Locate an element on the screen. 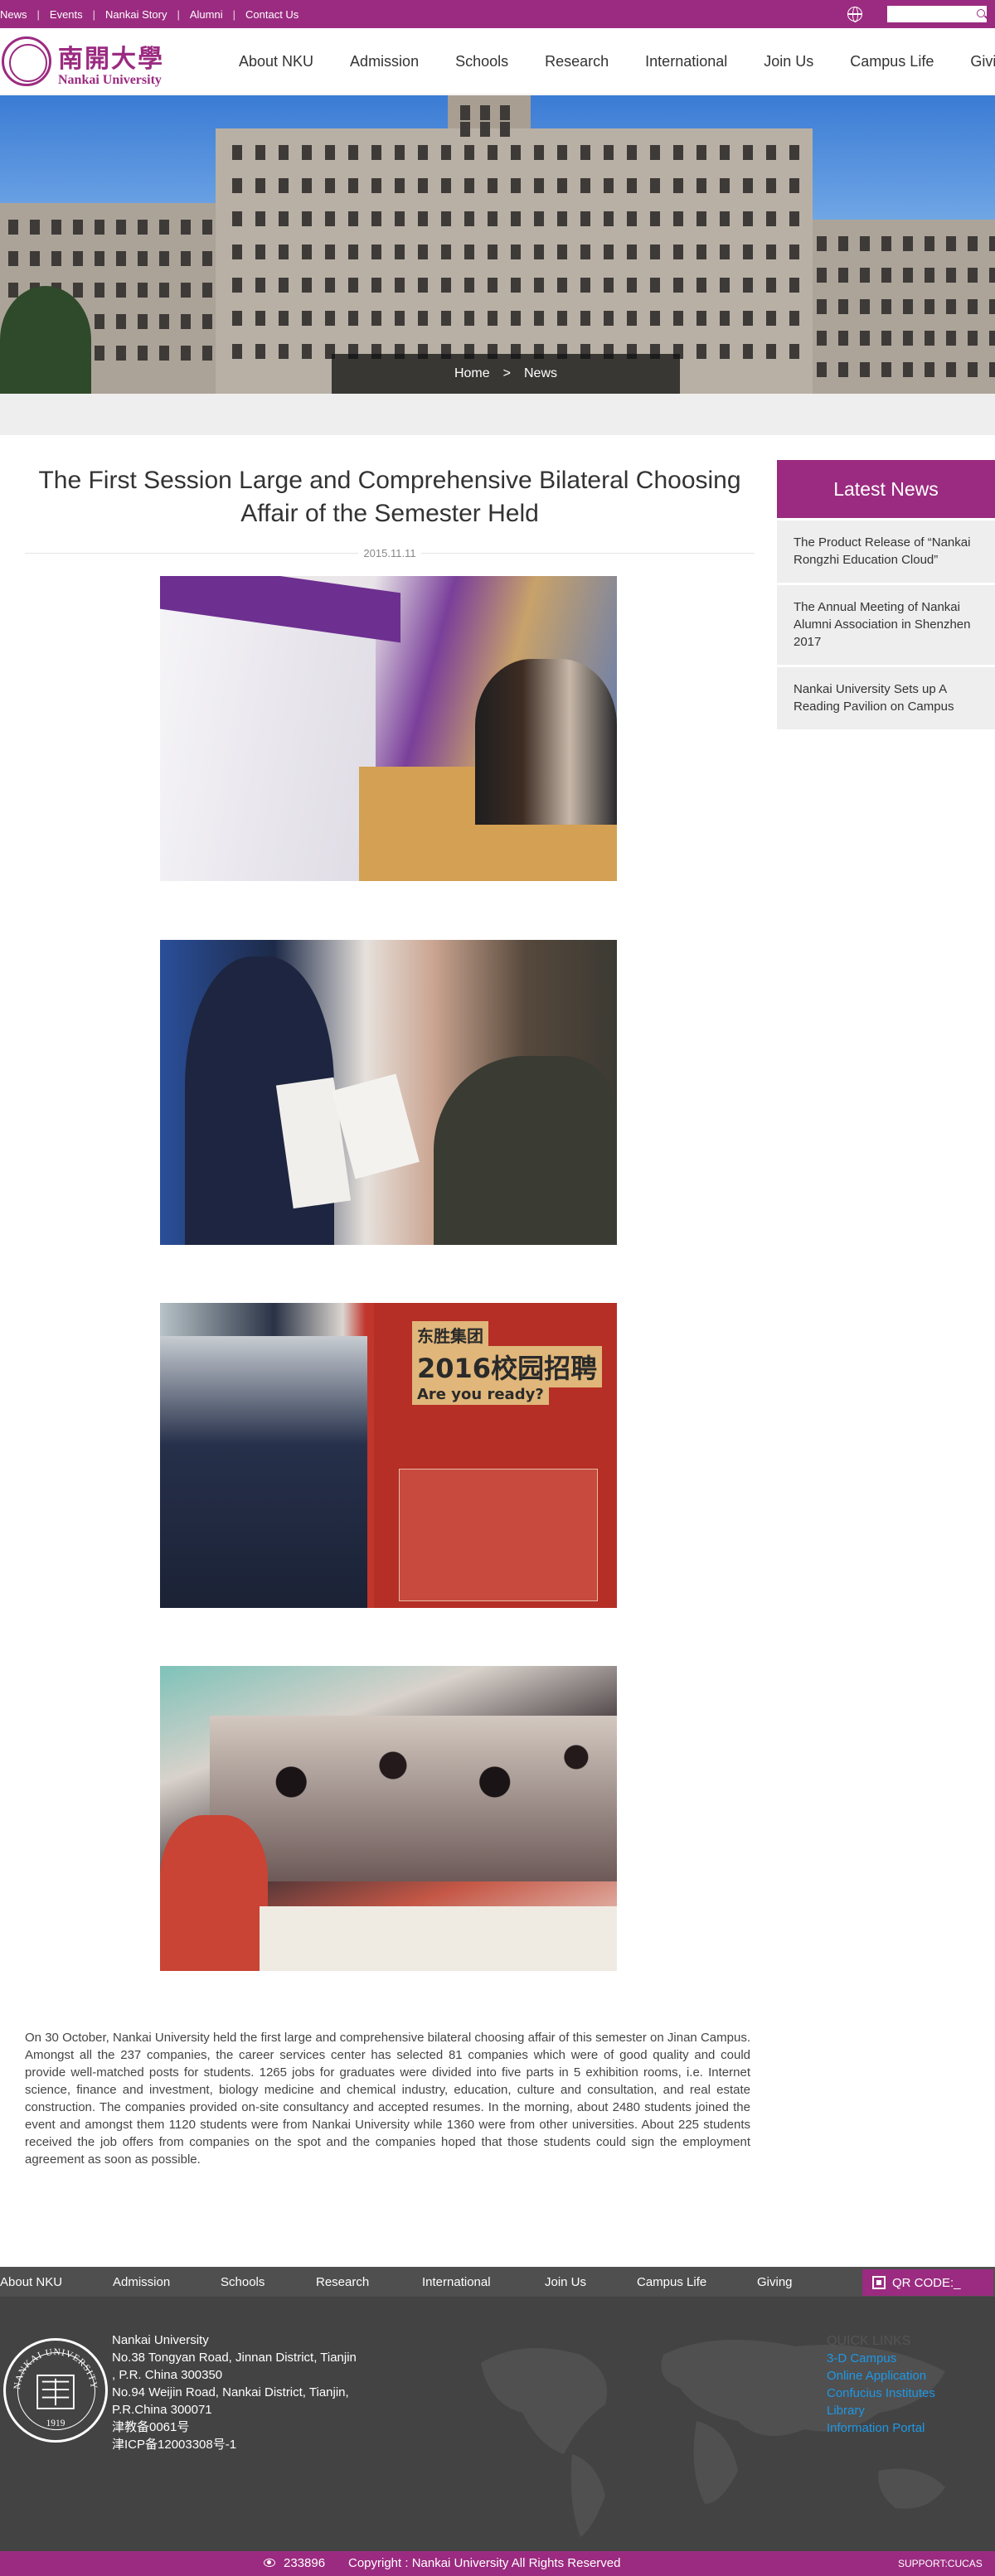  visit-counter: 233896 is located at coordinates (305, 2563).